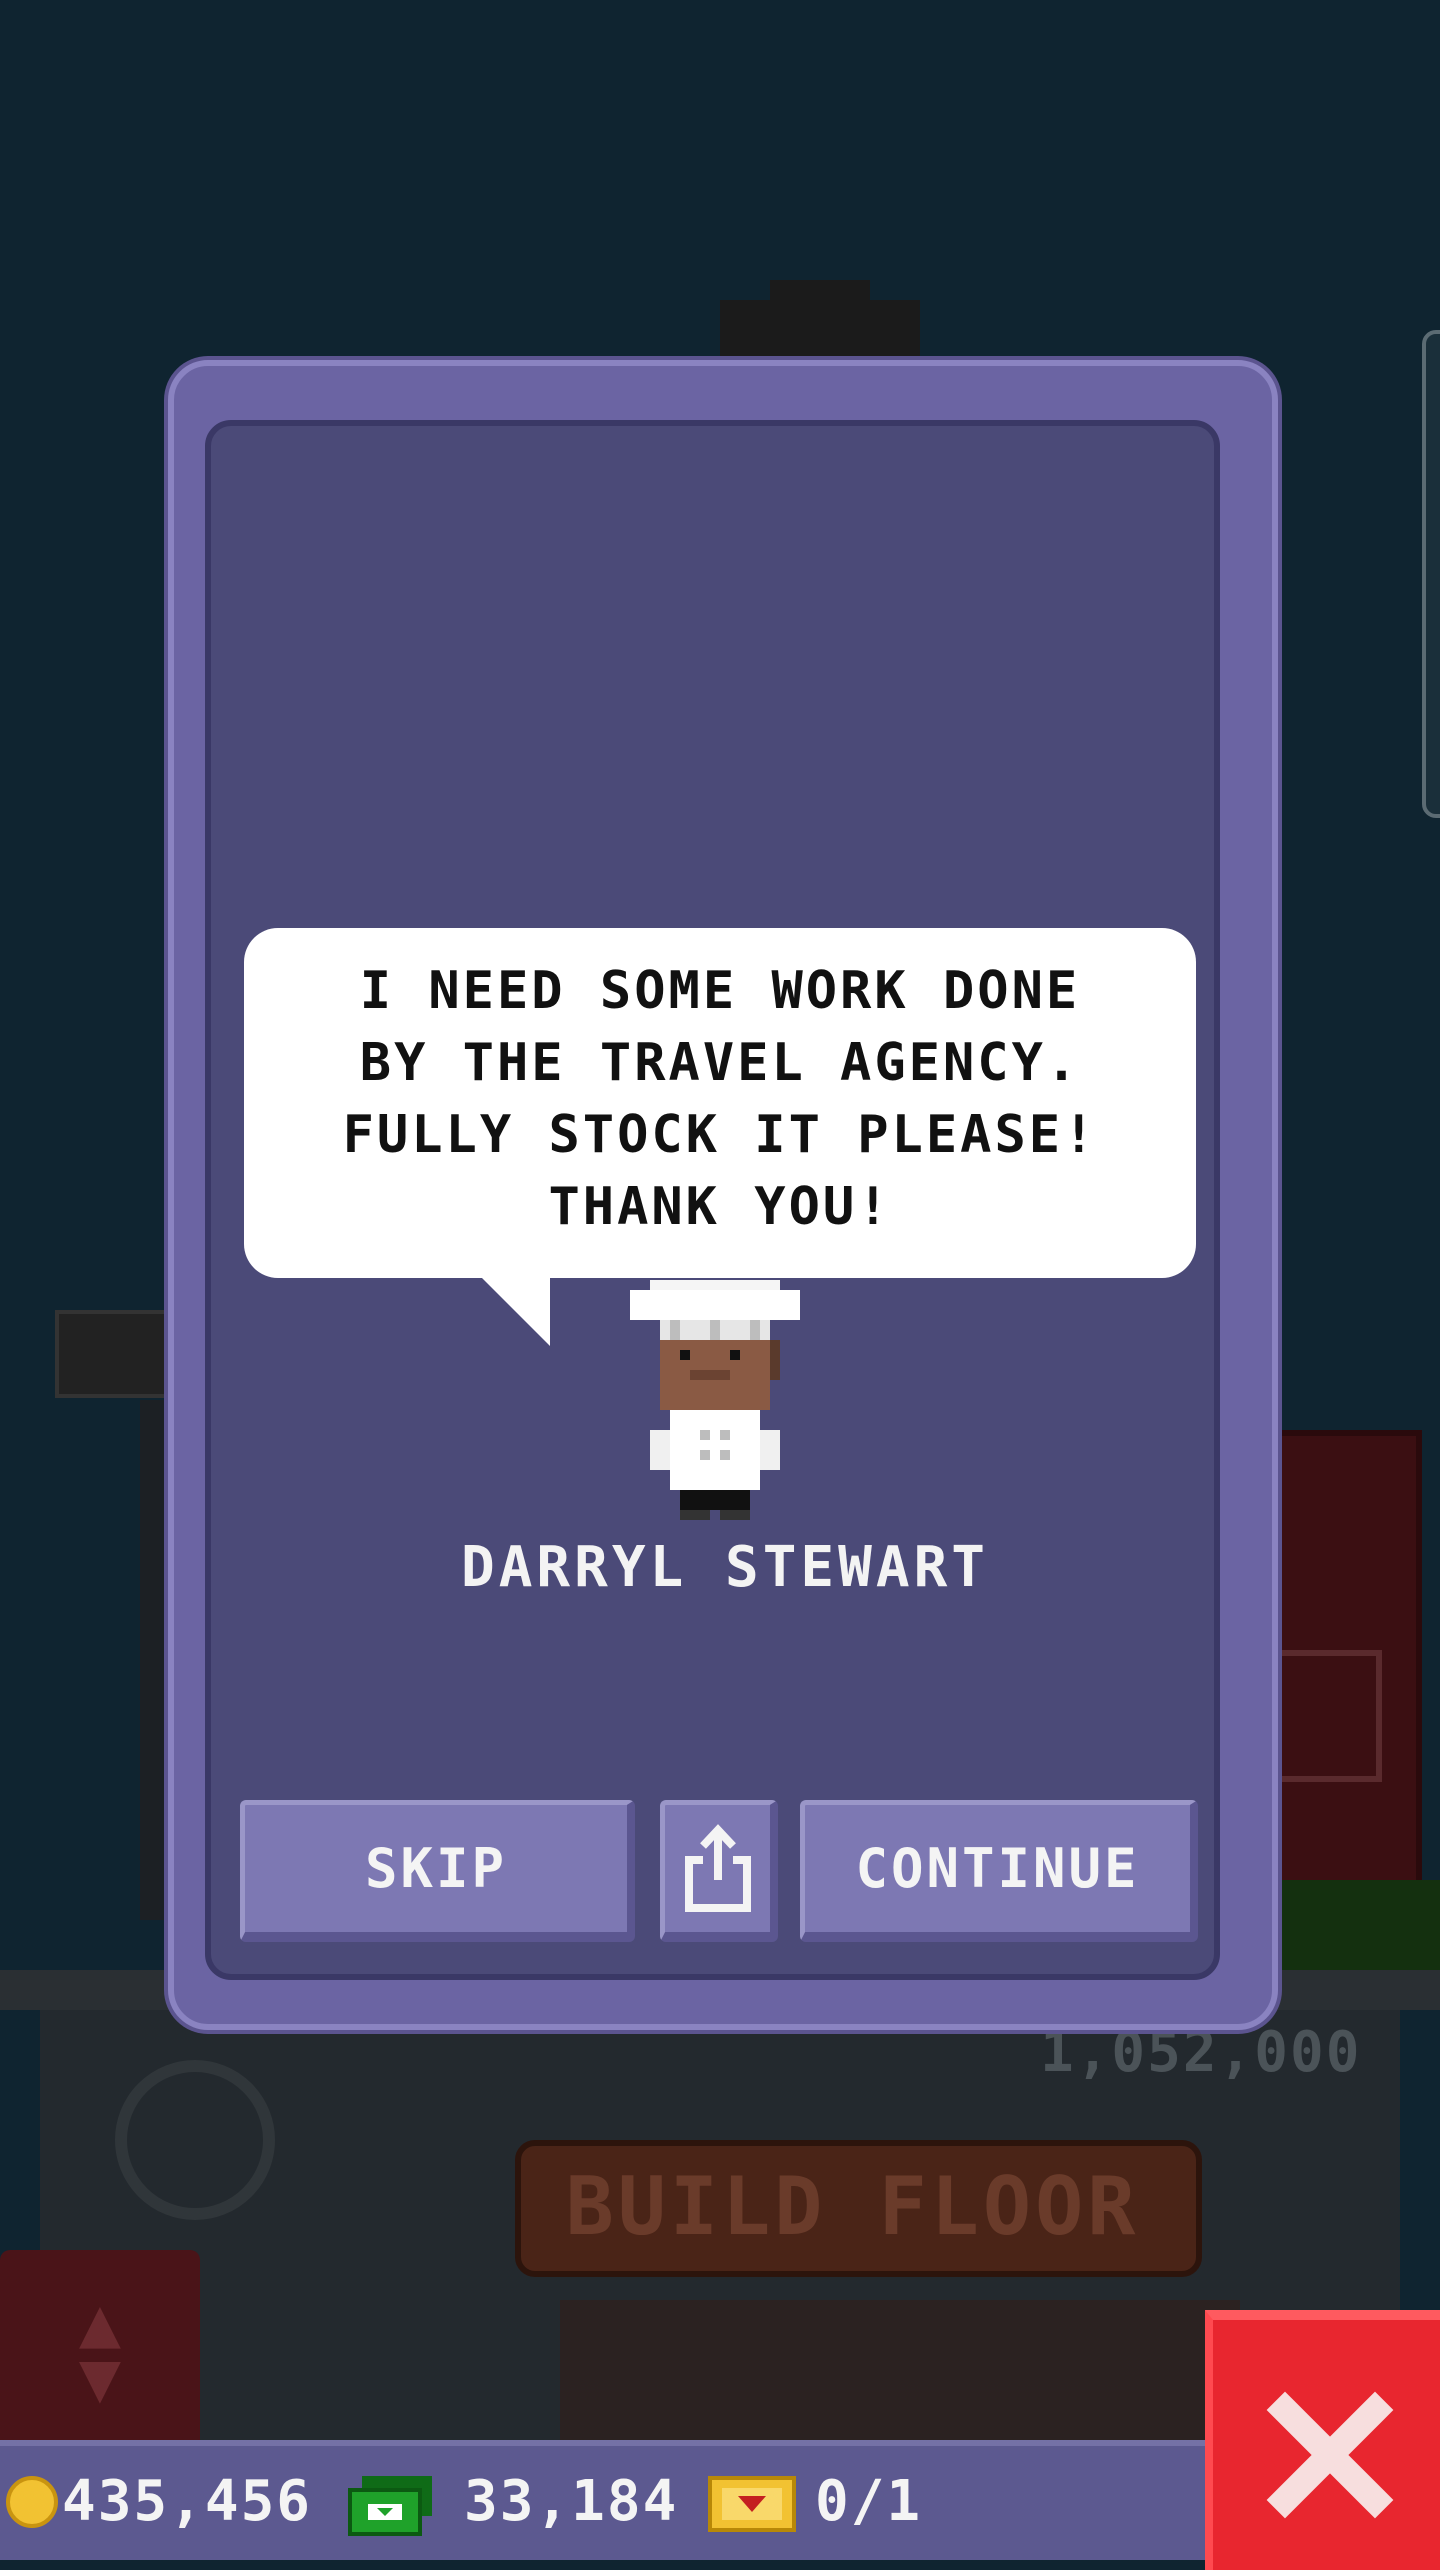 The height and width of the screenshot is (2570, 1440). I want to click on speech-bubble-tail, so click(515, 1311).